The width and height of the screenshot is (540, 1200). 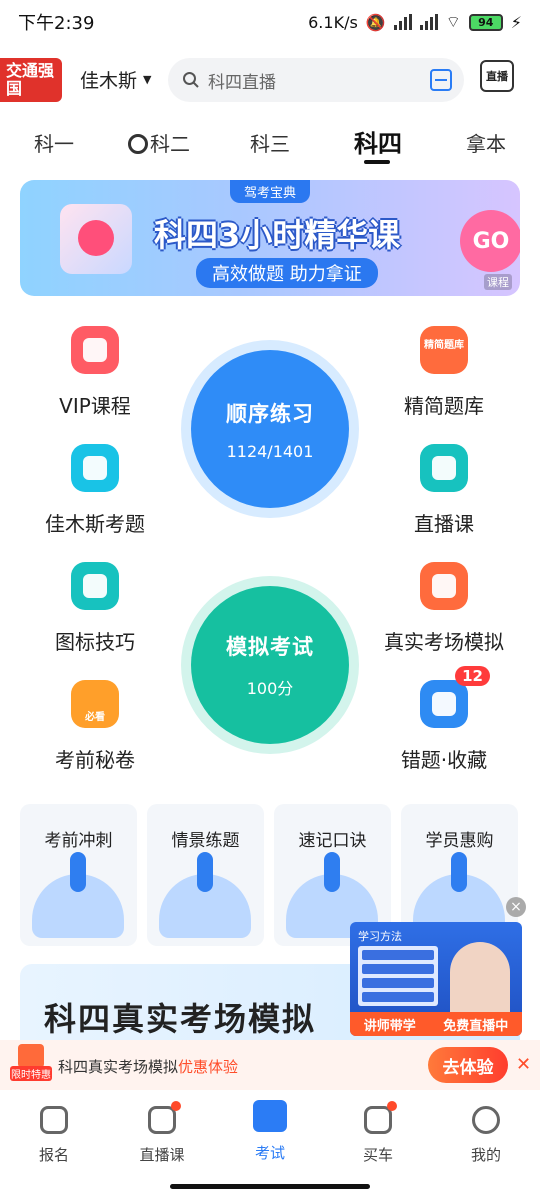 I want to click on live-course-label: 直播课, so click(x=444, y=524).